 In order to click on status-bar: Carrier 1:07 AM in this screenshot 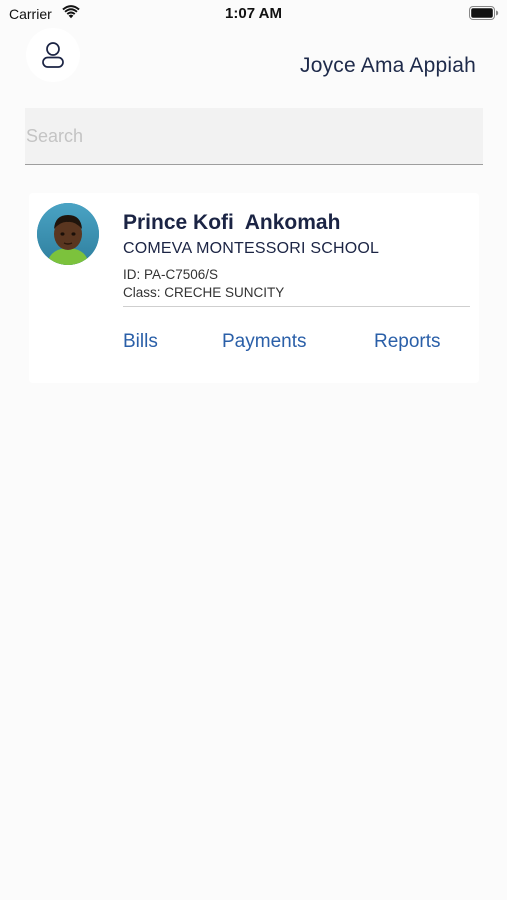, I will do `click(253, 14)`.